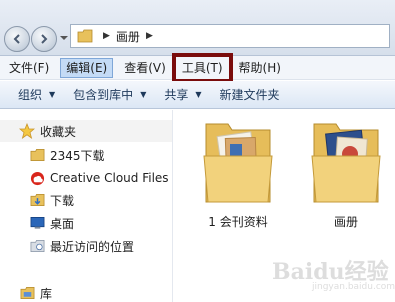 The height and width of the screenshot is (302, 395). Describe the element at coordinates (202, 67) in the screenshot. I see `menu-tools: 工具(T)` at that location.